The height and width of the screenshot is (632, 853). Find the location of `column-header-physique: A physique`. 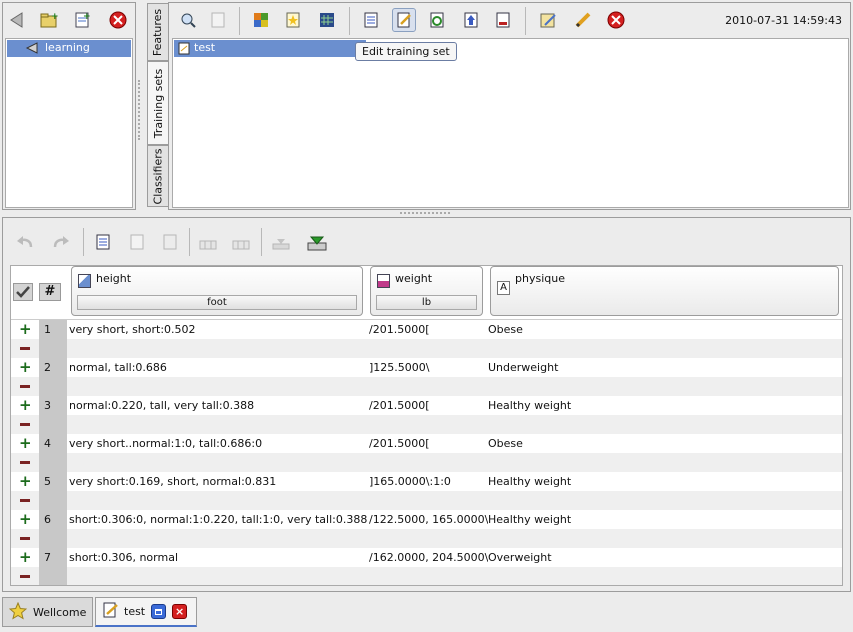

column-header-physique: A physique is located at coordinates (664, 291).